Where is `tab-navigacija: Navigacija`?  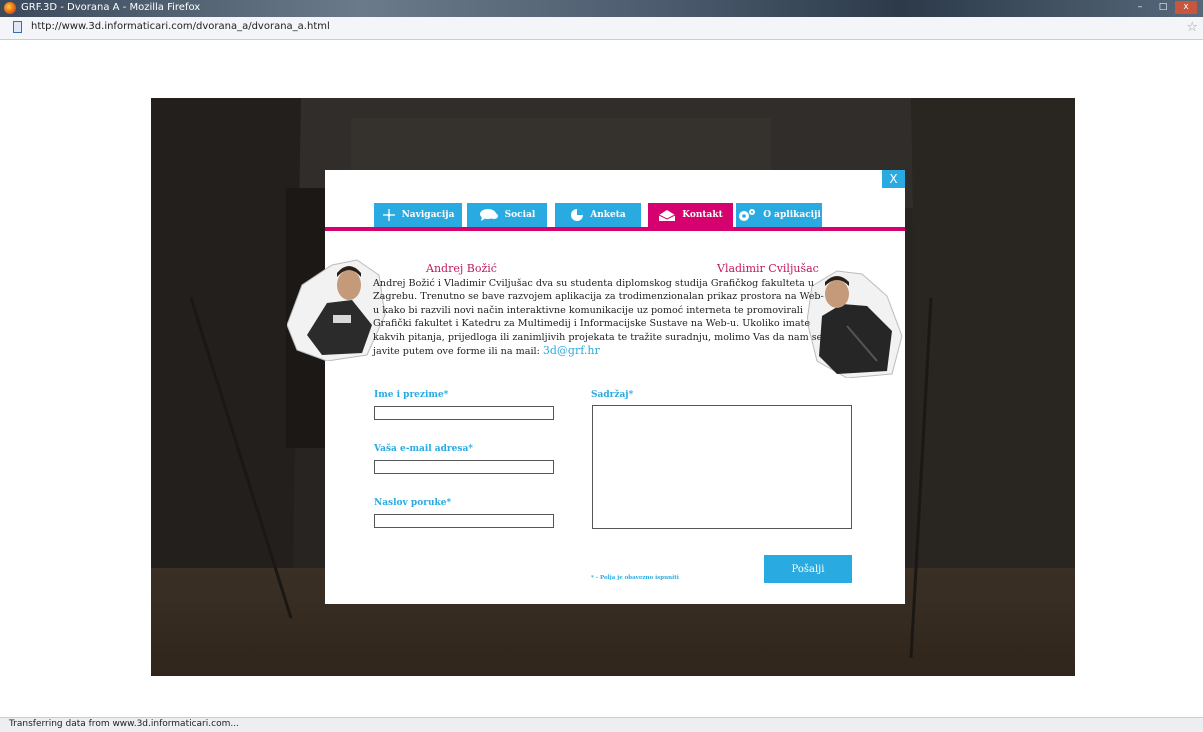 tab-navigacija: Navigacija is located at coordinates (418, 215).